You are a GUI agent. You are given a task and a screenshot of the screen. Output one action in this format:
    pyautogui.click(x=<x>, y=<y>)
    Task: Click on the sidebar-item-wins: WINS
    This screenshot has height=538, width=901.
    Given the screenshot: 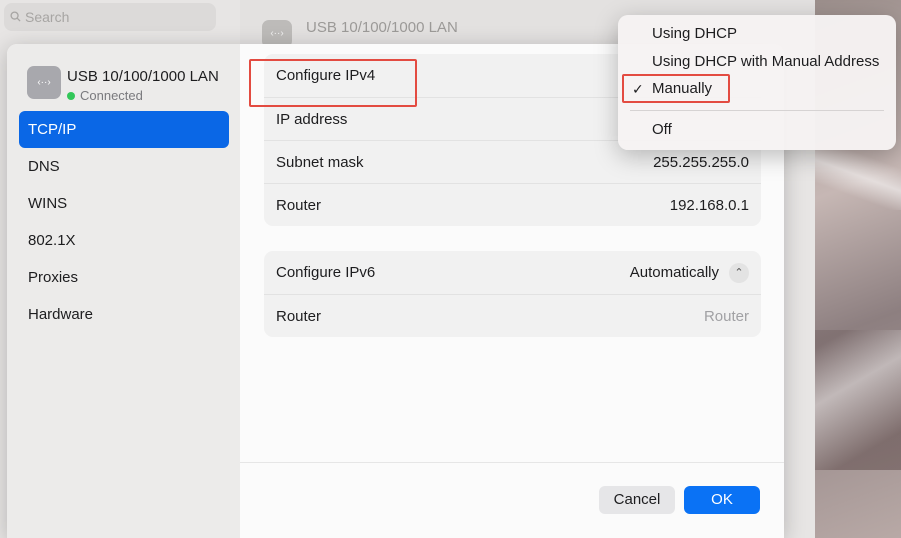 What is the action you would take?
    pyautogui.click(x=124, y=203)
    